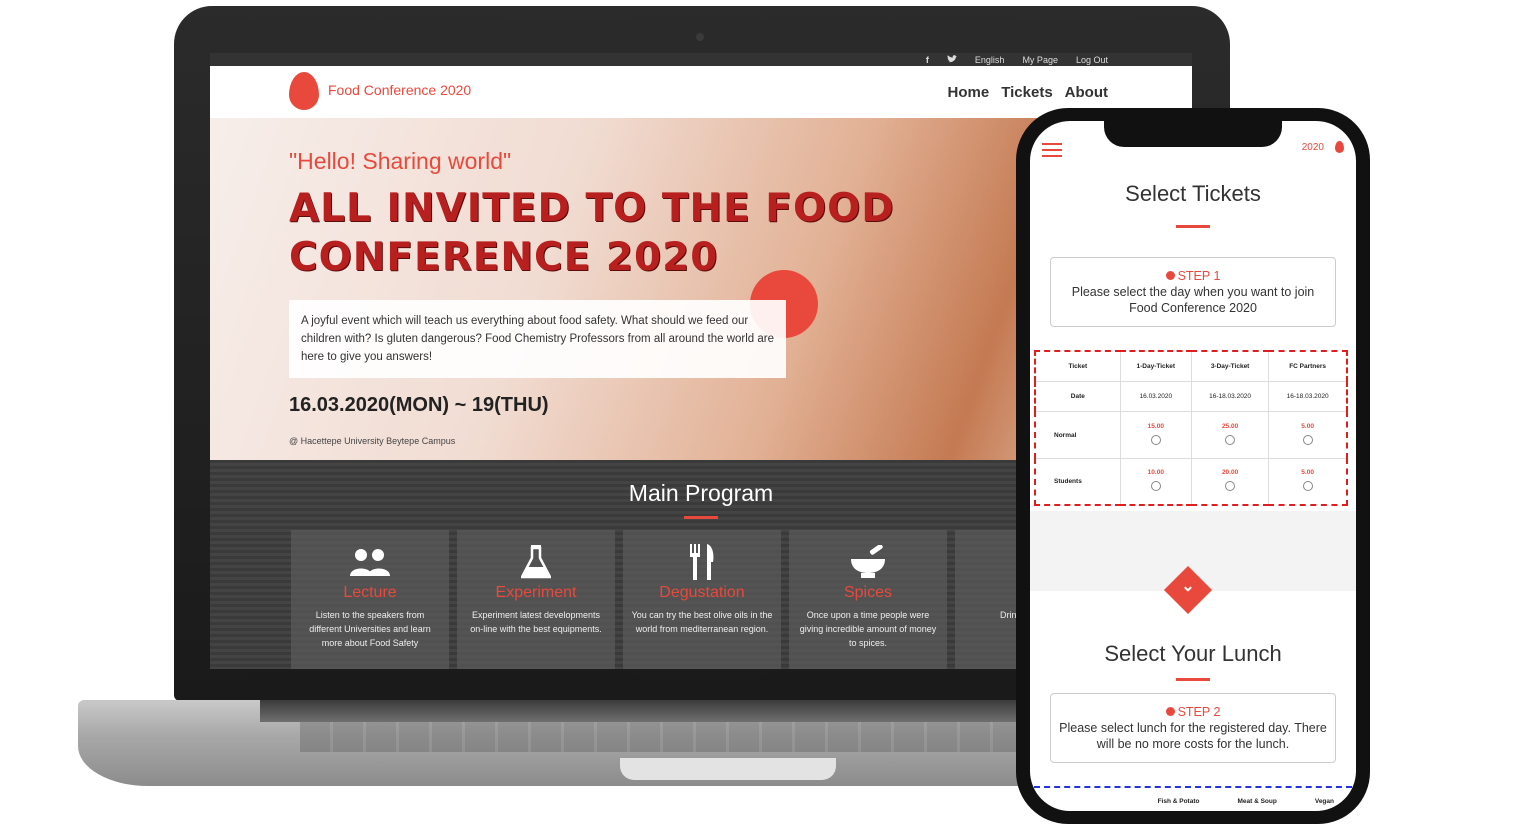 The width and height of the screenshot is (1524, 828). Describe the element at coordinates (969, 92) in the screenshot. I see `nav-home: Home` at that location.